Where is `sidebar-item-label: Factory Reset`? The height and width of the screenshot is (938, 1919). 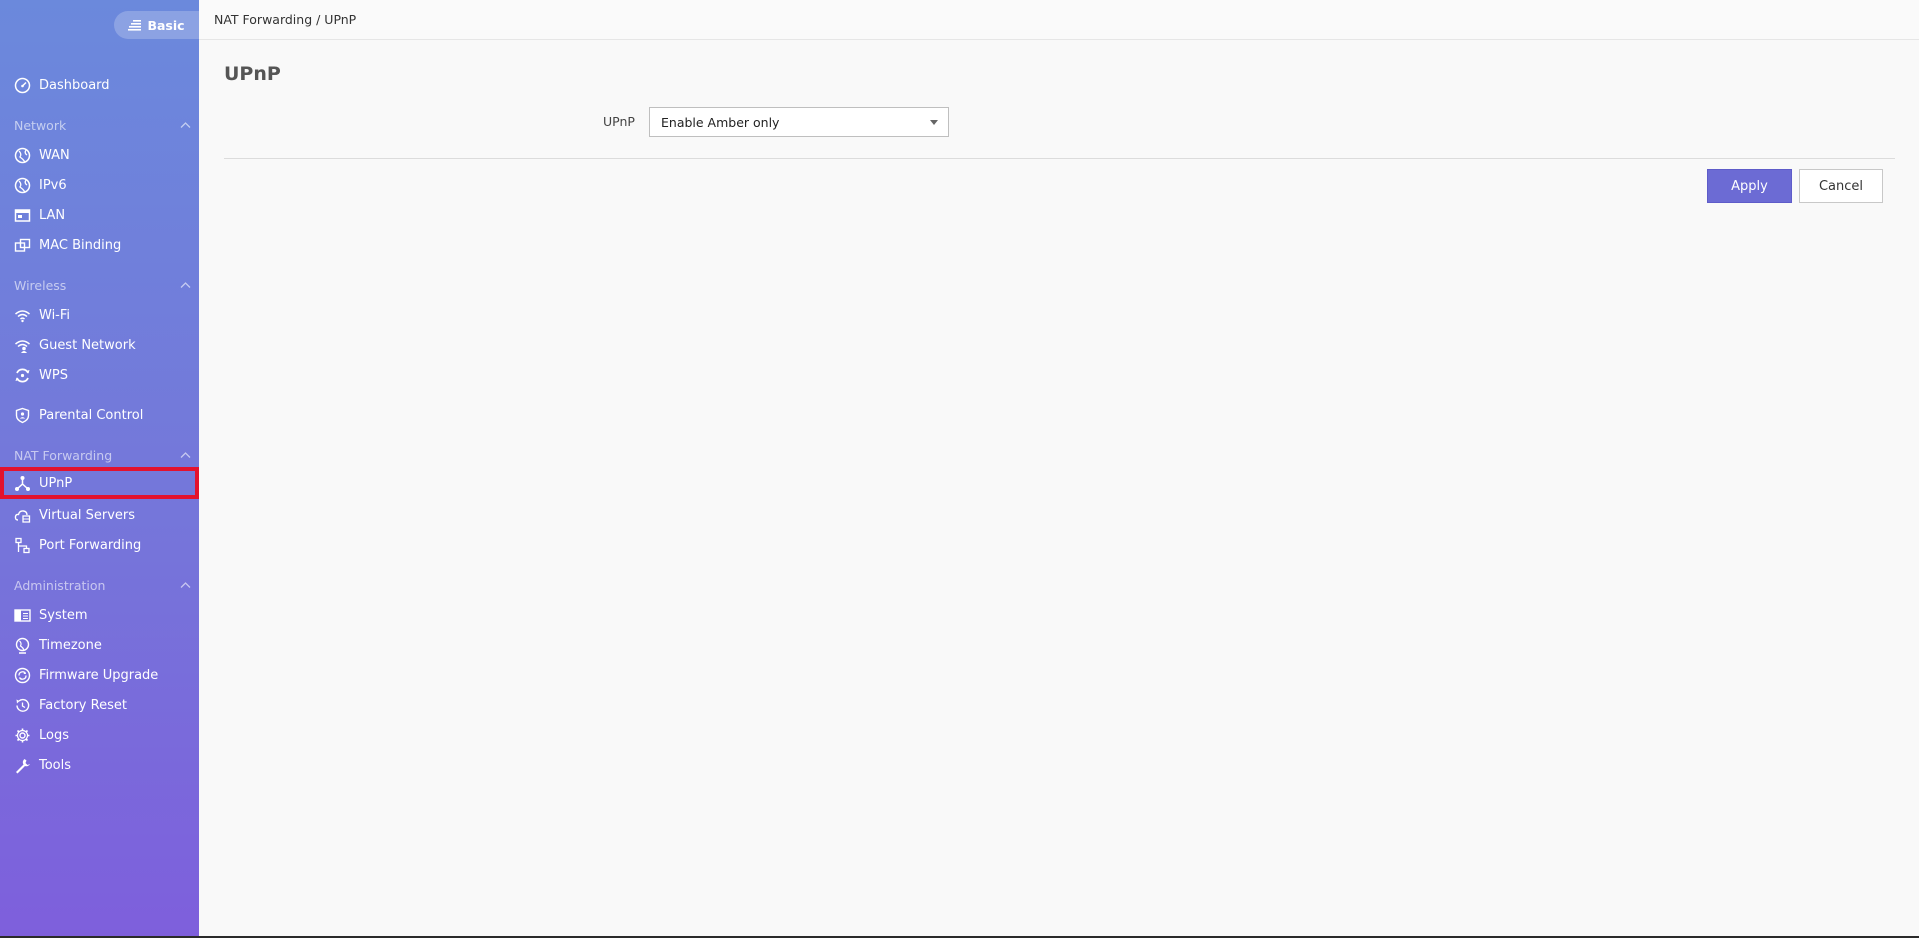 sidebar-item-label: Factory Reset is located at coordinates (83, 705).